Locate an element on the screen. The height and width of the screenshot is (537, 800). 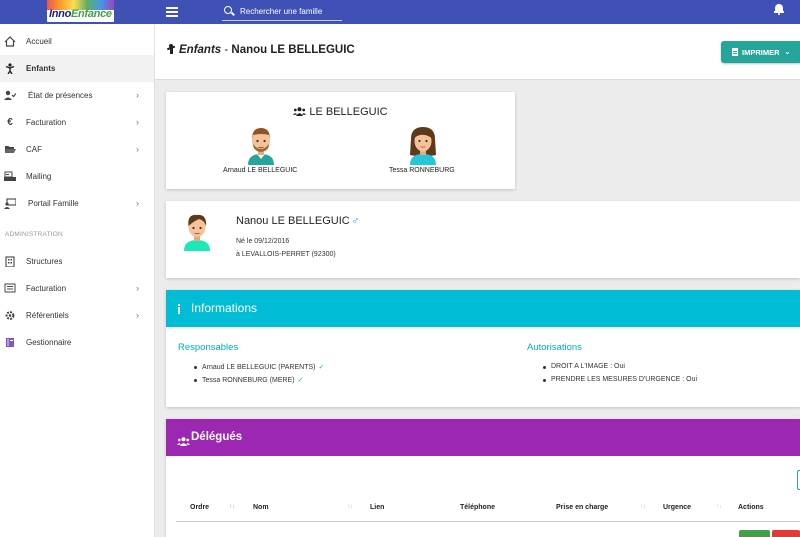
building-icon is located at coordinates (10, 262).